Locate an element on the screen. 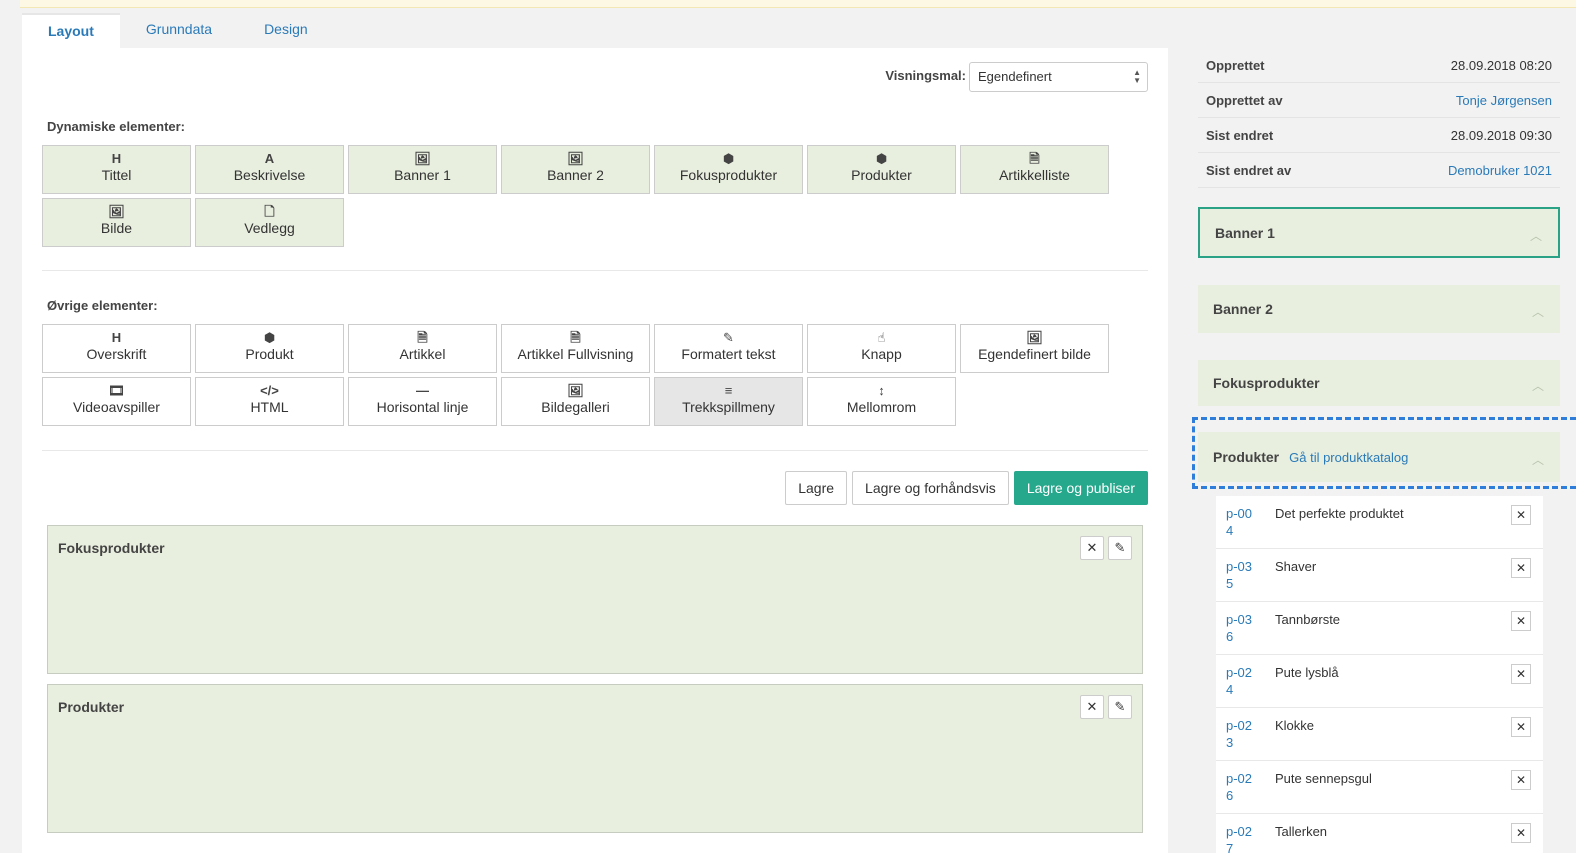 Image resolution: width=1576 pixels, height=853 pixels. video-file-icon: 🎞 is located at coordinates (116, 390).